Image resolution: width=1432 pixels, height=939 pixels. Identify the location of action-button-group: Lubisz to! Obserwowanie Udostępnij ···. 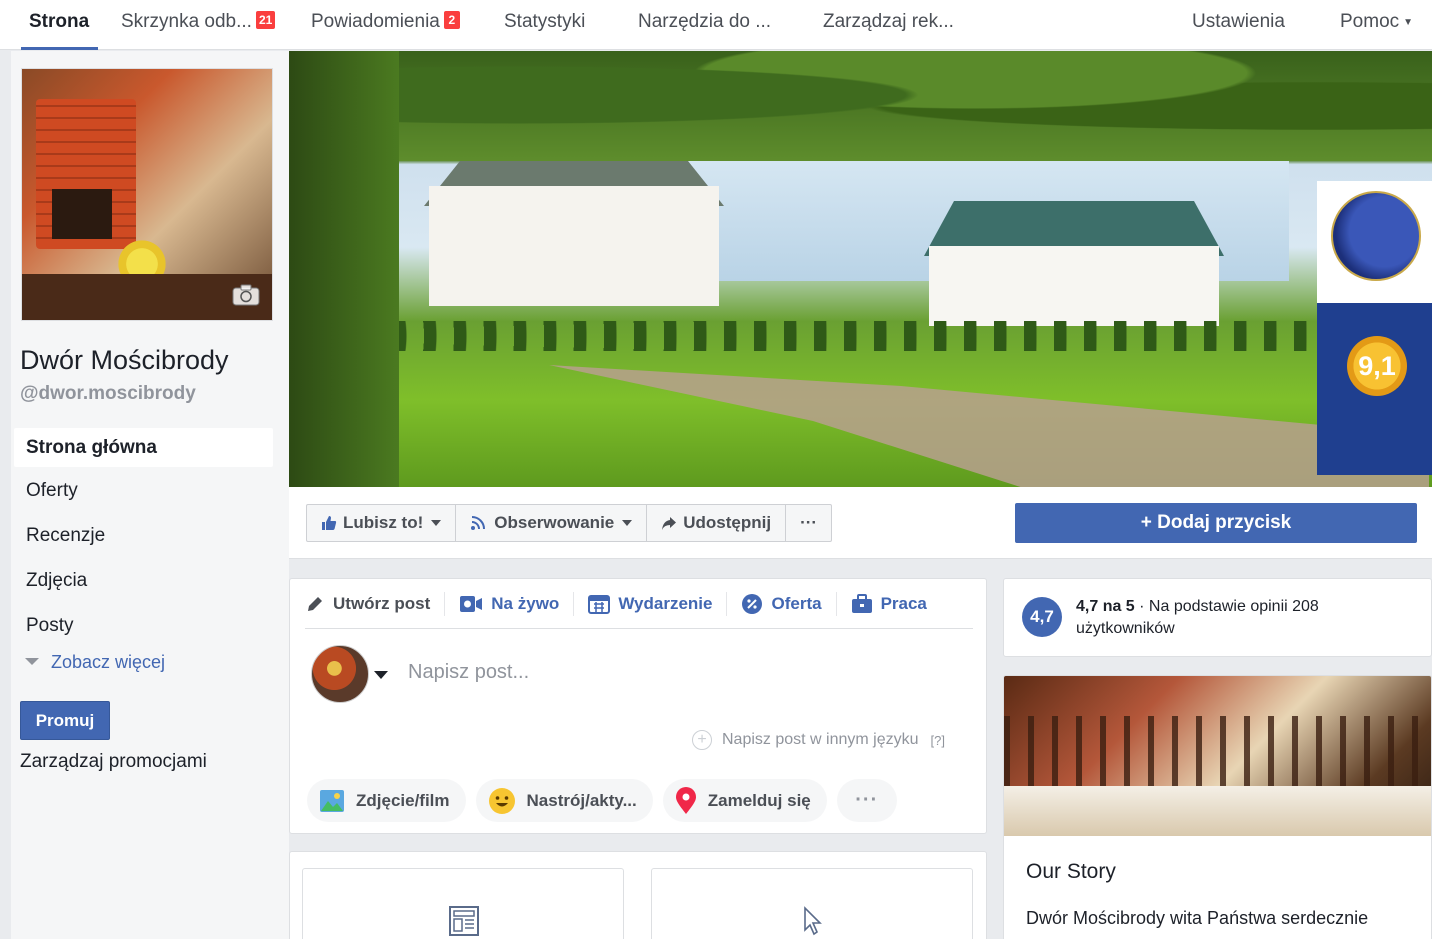
(569, 523).